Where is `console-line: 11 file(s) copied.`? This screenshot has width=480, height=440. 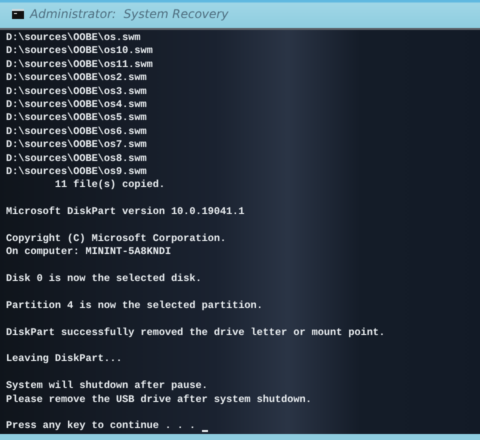
console-line: 11 file(s) copied. is located at coordinates (109, 186).